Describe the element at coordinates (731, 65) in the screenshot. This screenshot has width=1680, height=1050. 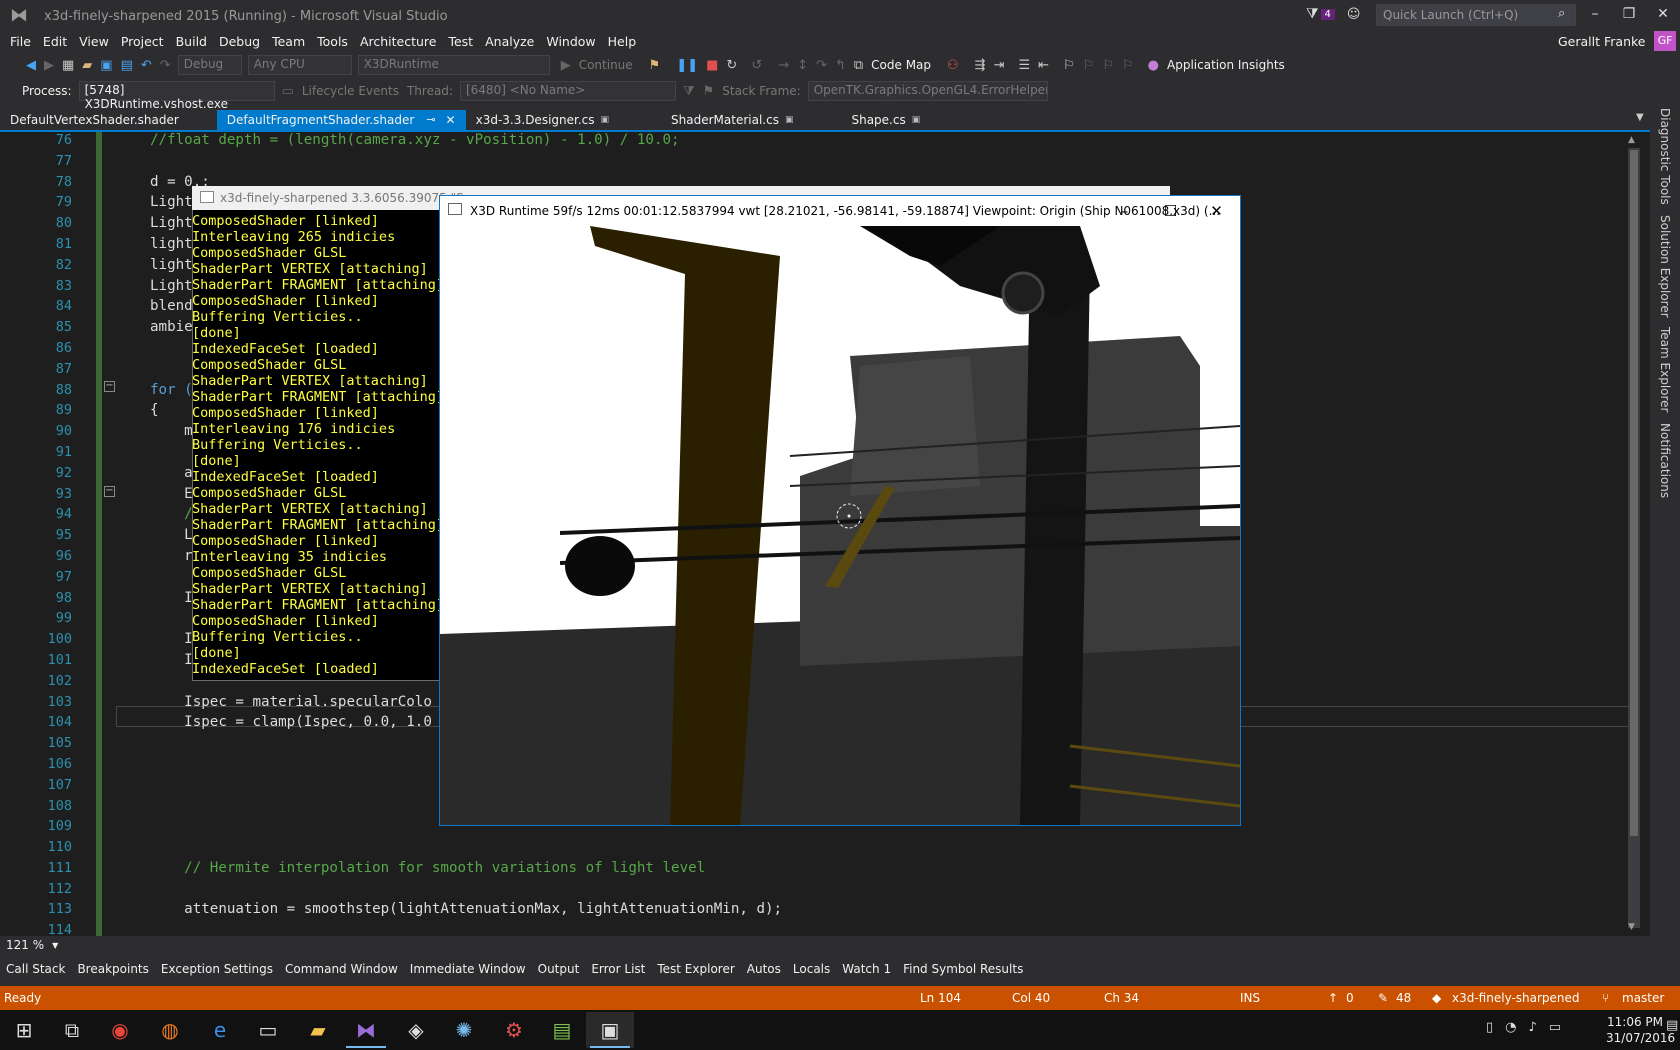
I see `restart-icon: ↻` at that location.